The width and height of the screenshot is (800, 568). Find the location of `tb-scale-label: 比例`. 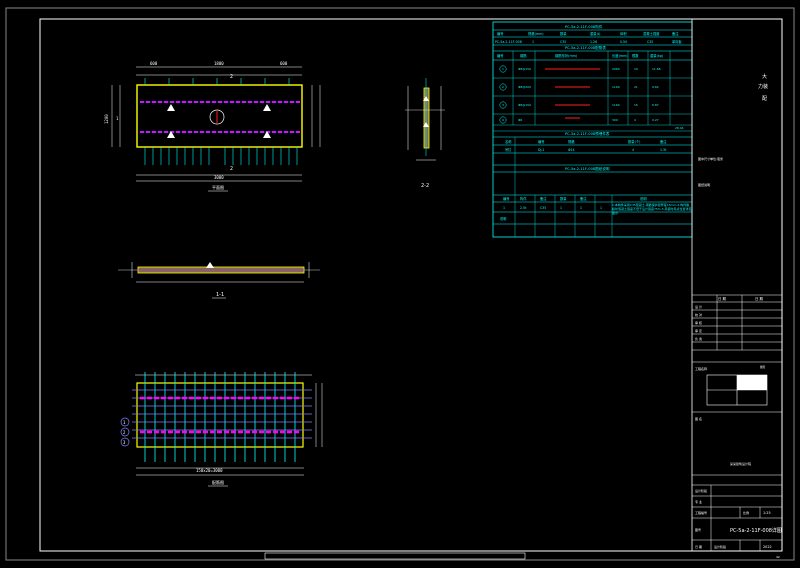

tb-scale-label: 比例 is located at coordinates (746, 512).